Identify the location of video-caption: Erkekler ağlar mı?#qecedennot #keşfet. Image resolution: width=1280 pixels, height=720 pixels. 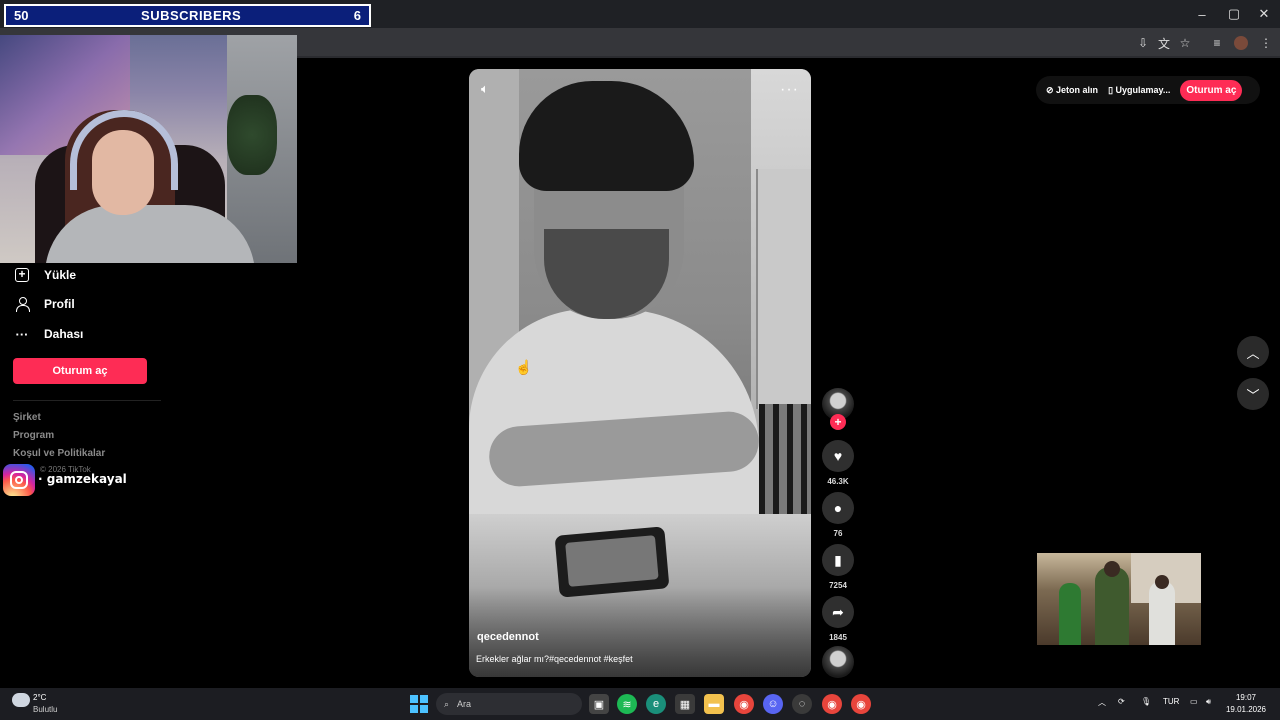
(554, 659).